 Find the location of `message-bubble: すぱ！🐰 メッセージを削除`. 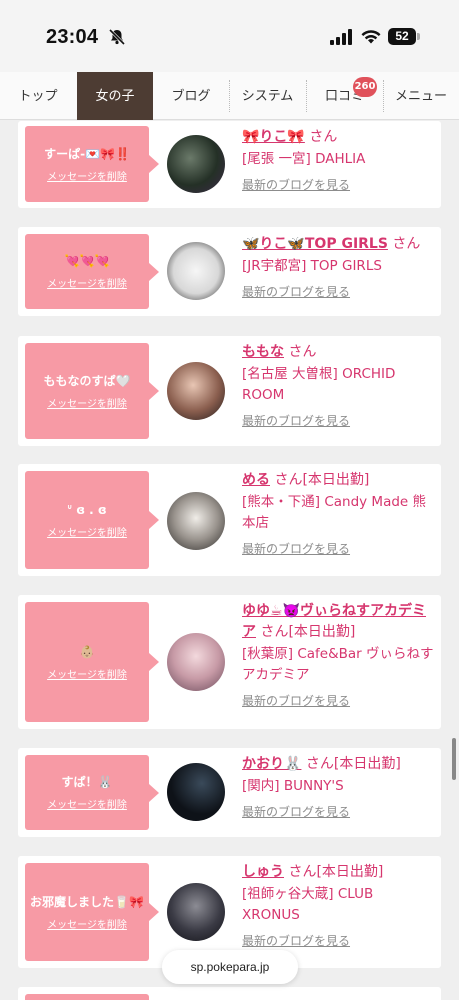

message-bubble: すぱ！🐰 メッセージを削除 is located at coordinates (92, 792).